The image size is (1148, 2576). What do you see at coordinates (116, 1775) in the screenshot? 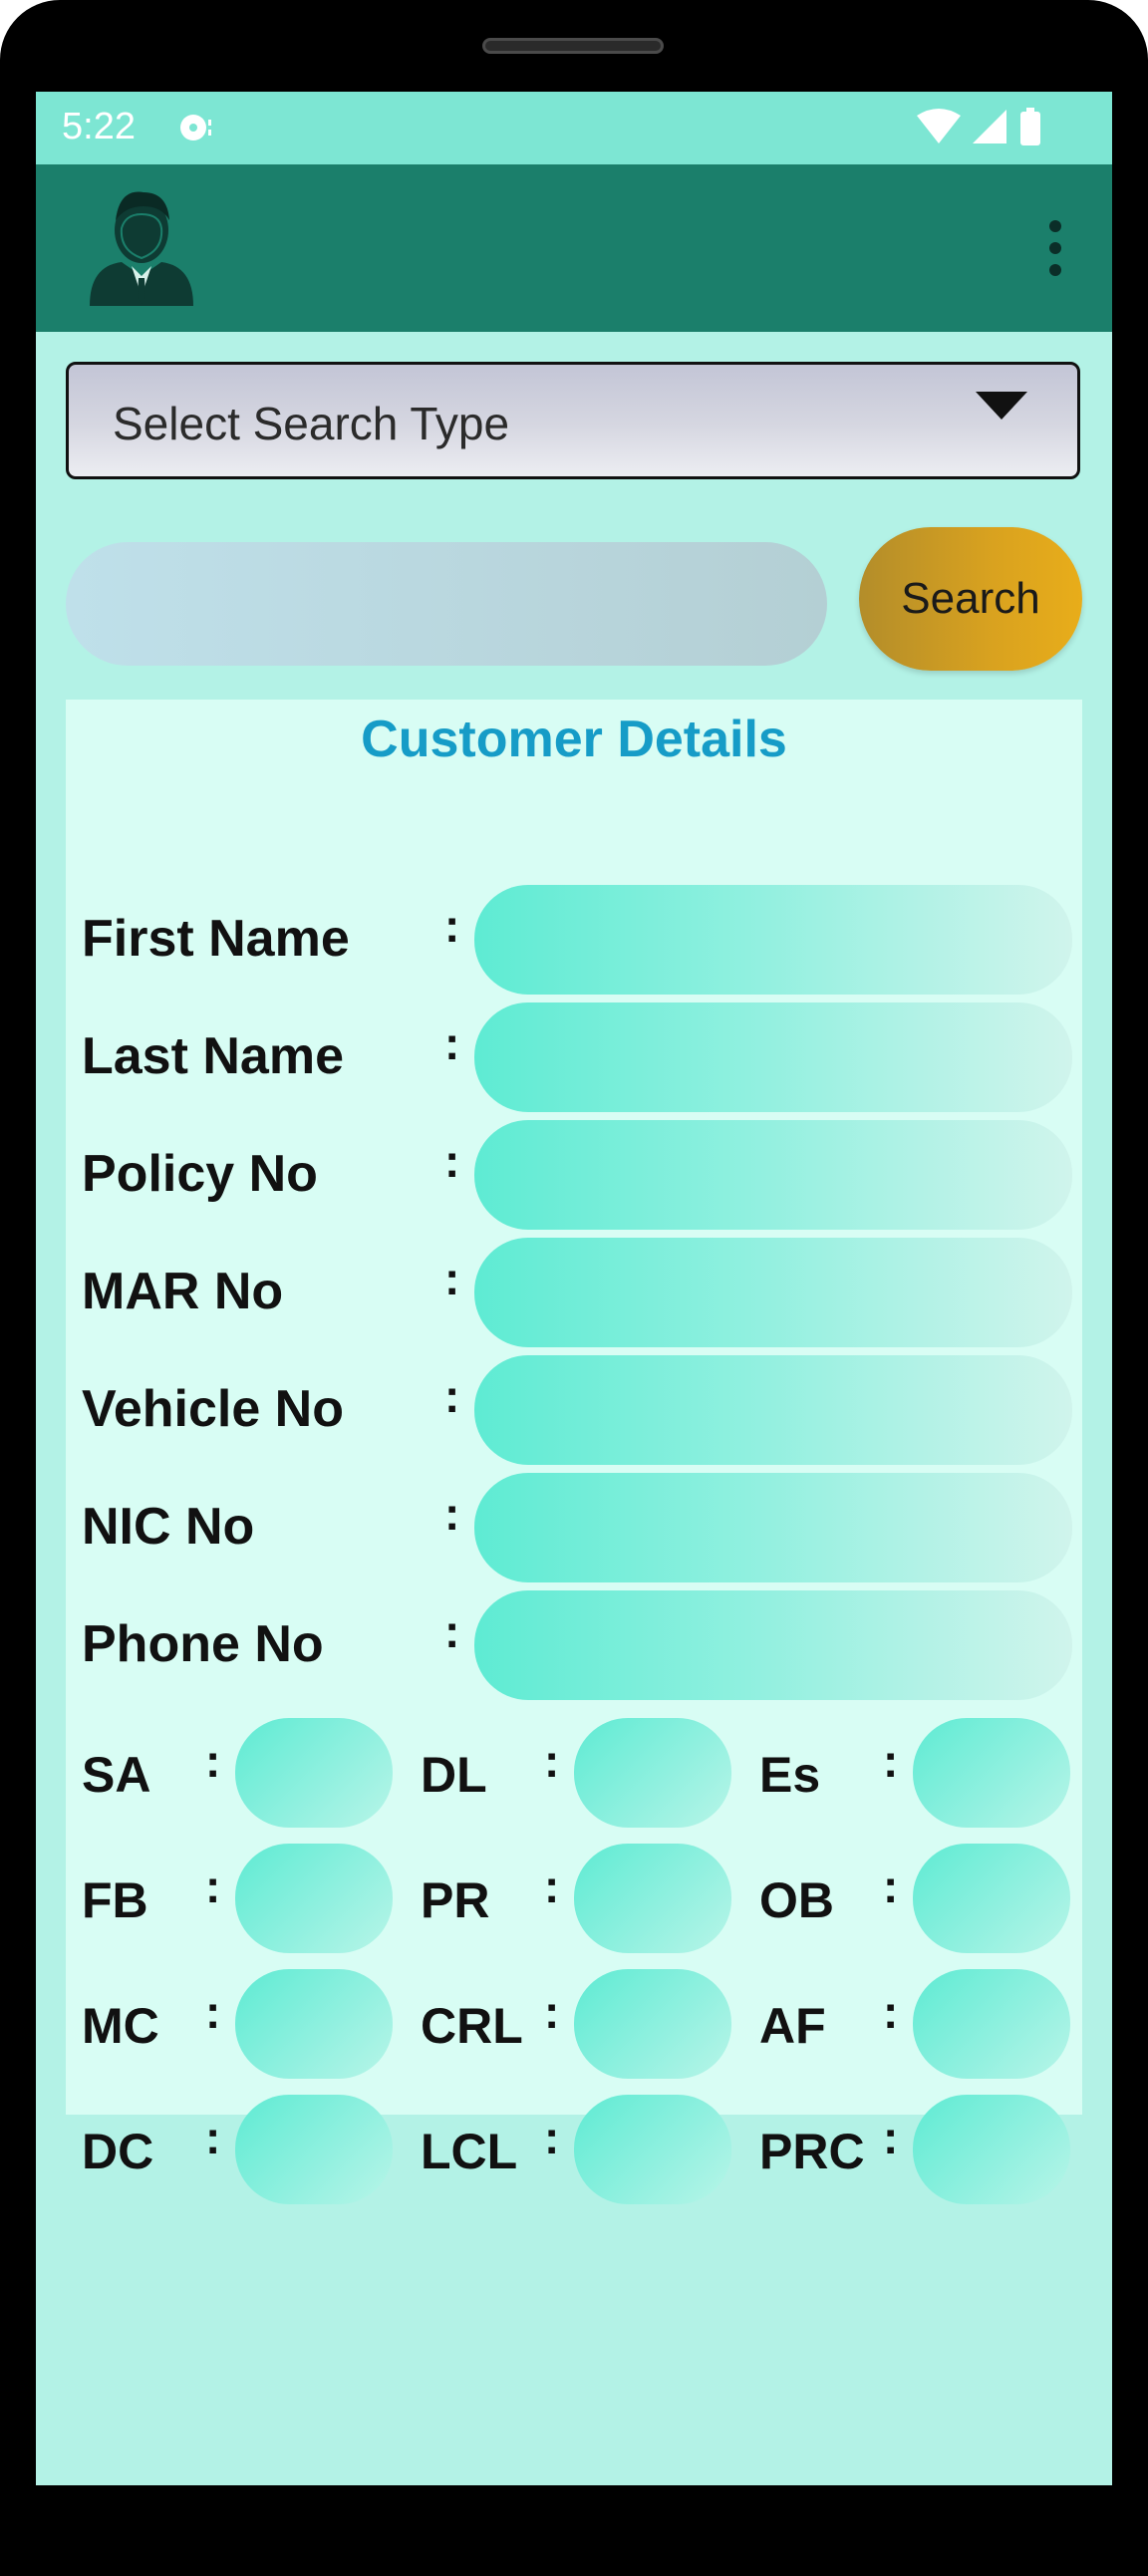
I see `sa-label: SA` at bounding box center [116, 1775].